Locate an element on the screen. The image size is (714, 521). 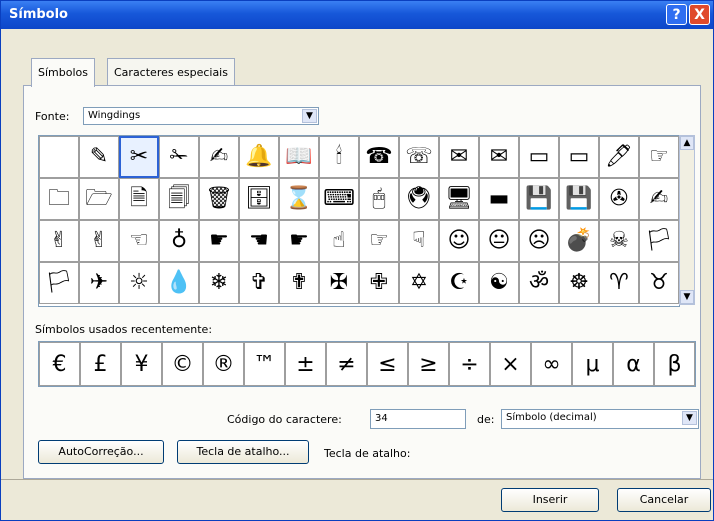
recent-symbol-cell: ∞ is located at coordinates (551, 364).